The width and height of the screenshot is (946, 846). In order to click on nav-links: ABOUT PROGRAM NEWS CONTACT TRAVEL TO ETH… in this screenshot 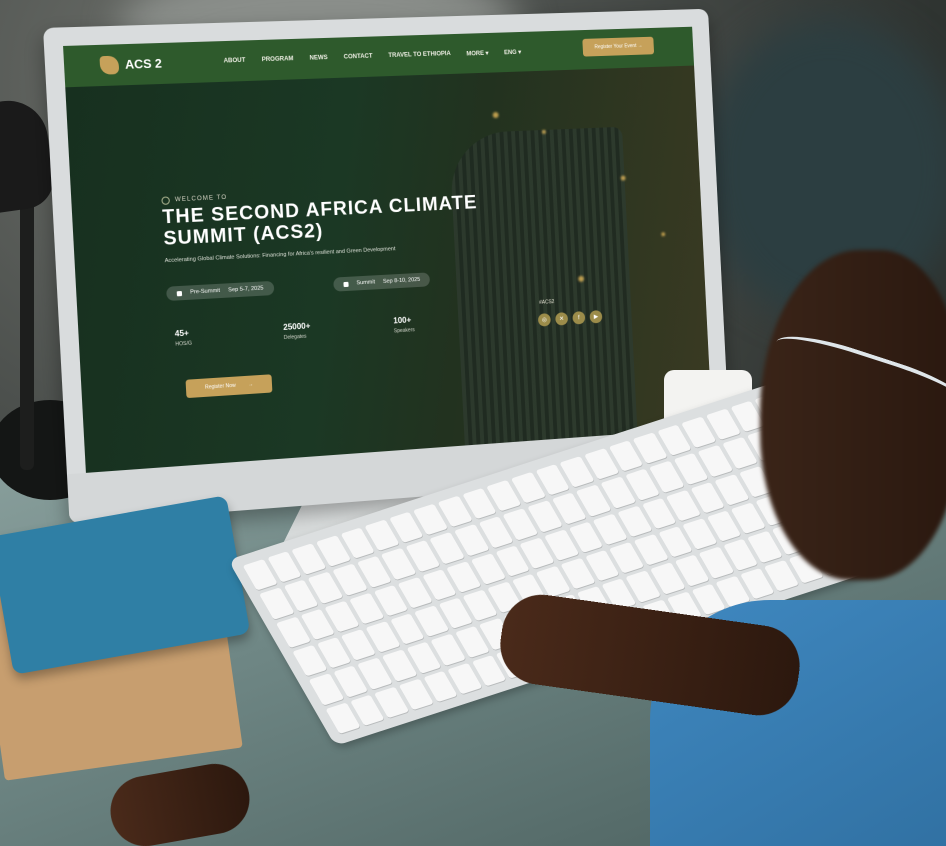, I will do `click(372, 56)`.